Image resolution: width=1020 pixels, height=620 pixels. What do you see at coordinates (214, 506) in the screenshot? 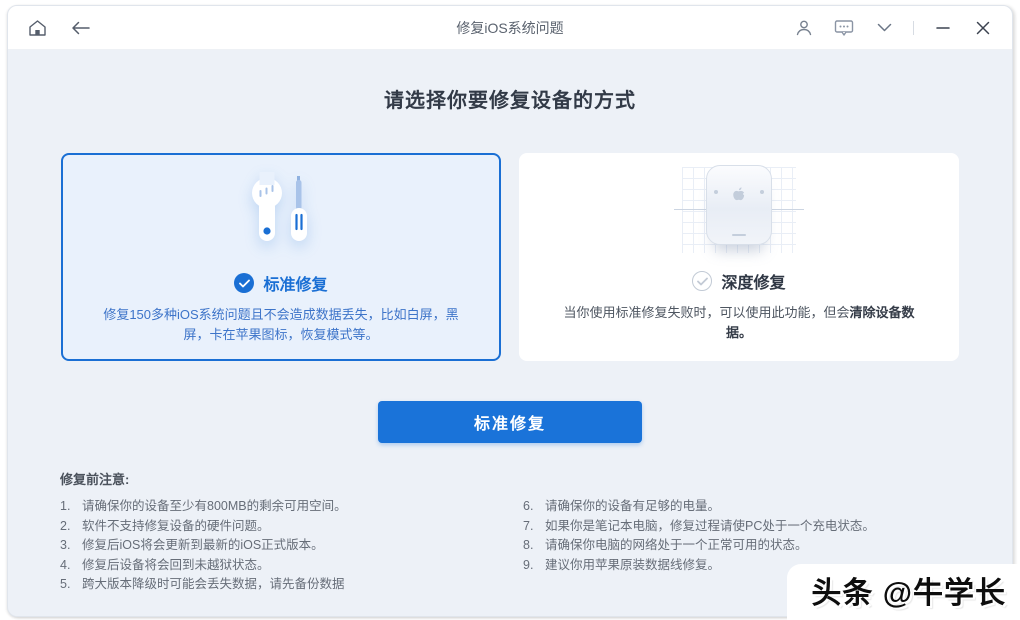
I see `note-item: 请确保你的设备至少有800MB的剩余可用空间。` at bounding box center [214, 506].